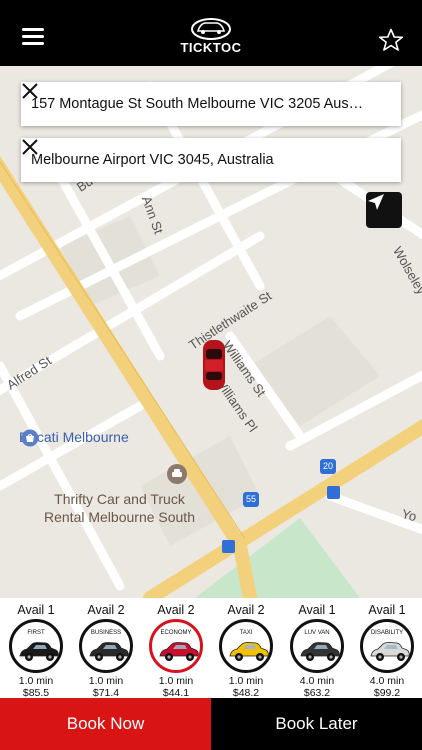 The height and width of the screenshot is (750, 422). I want to click on my-location-button, so click(384, 210).